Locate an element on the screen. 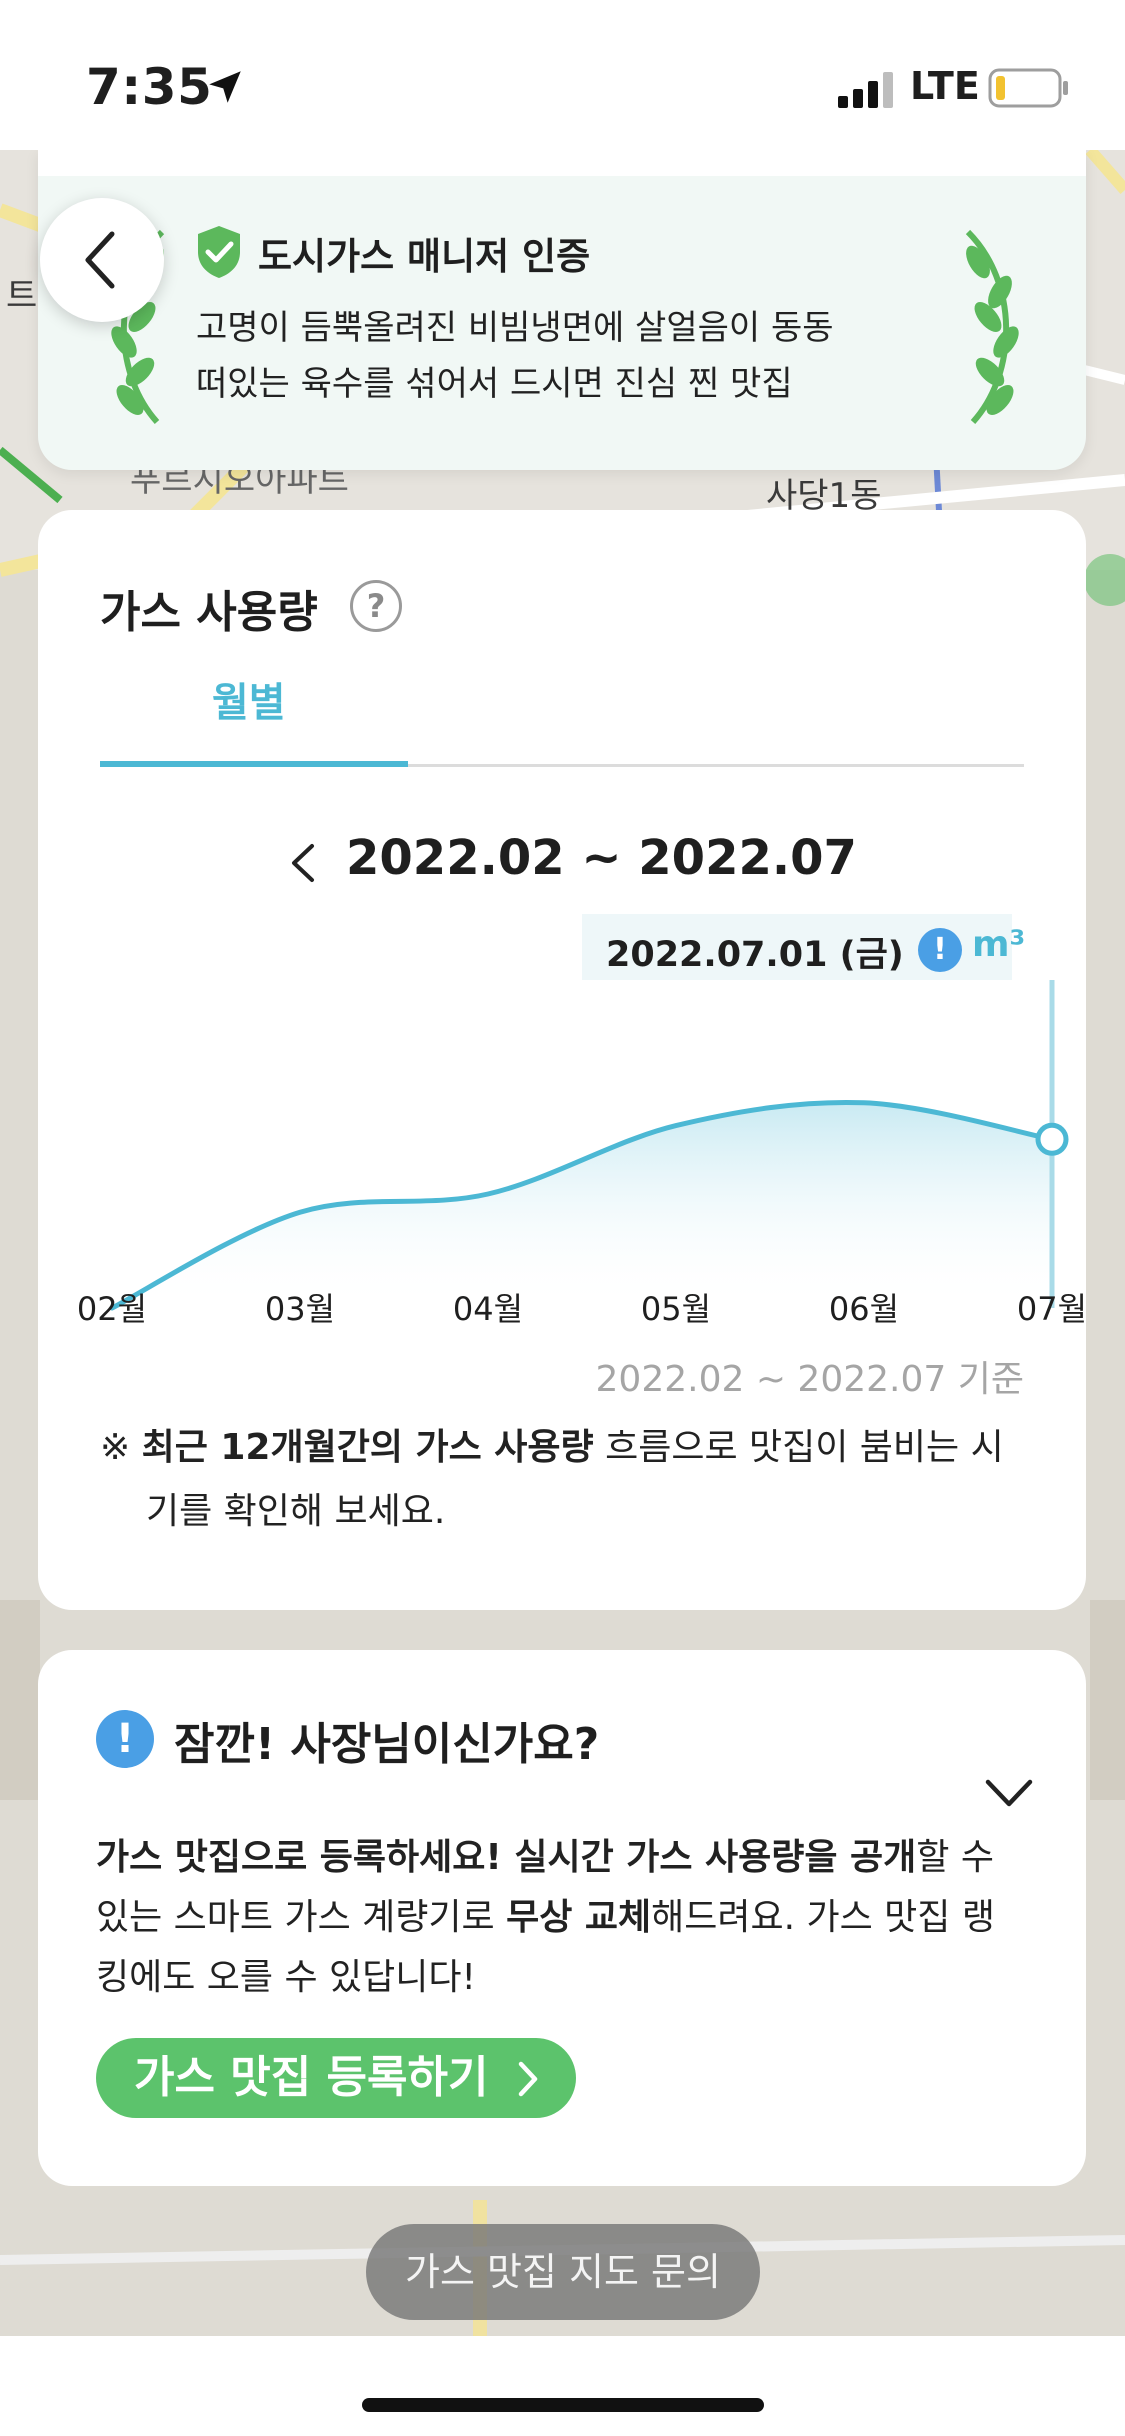  note-bold: 최근 12개월간의 가스 사용량 is located at coordinates (367, 1447).